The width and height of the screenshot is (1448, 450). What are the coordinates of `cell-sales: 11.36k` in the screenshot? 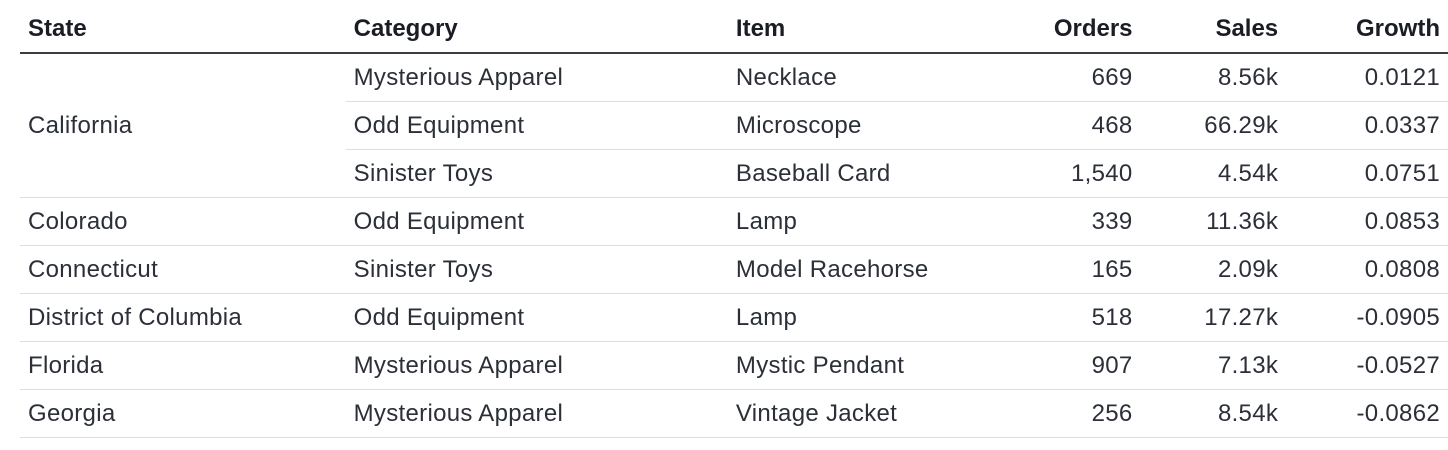 It's located at (1213, 221).